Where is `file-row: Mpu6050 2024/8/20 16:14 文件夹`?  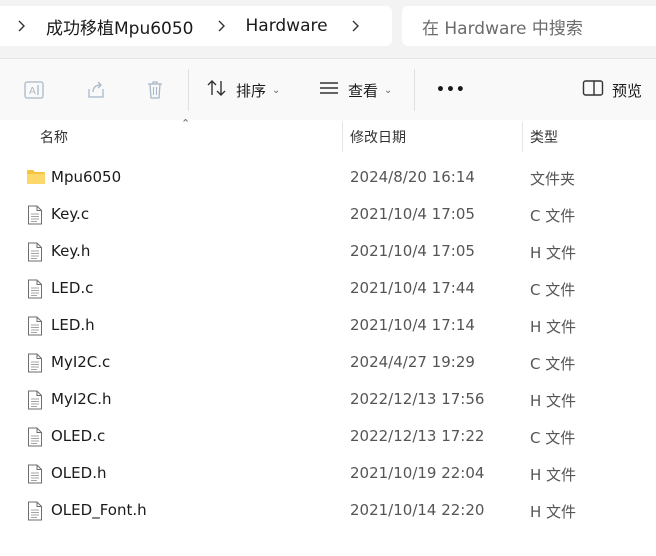
file-row: Mpu6050 2024/8/20 16:14 文件夹 is located at coordinates (328, 178).